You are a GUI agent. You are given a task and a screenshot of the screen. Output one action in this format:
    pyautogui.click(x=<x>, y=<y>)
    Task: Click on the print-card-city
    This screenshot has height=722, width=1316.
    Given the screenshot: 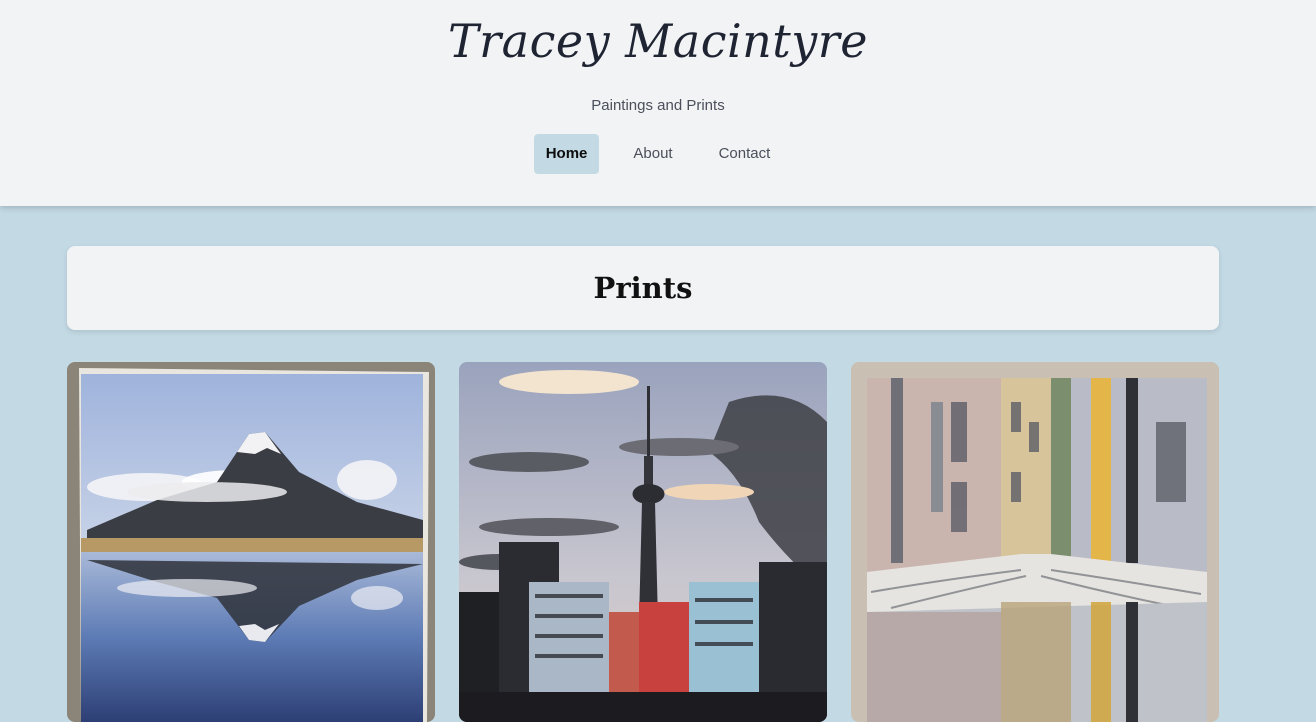 What is the action you would take?
    pyautogui.click(x=643, y=542)
    